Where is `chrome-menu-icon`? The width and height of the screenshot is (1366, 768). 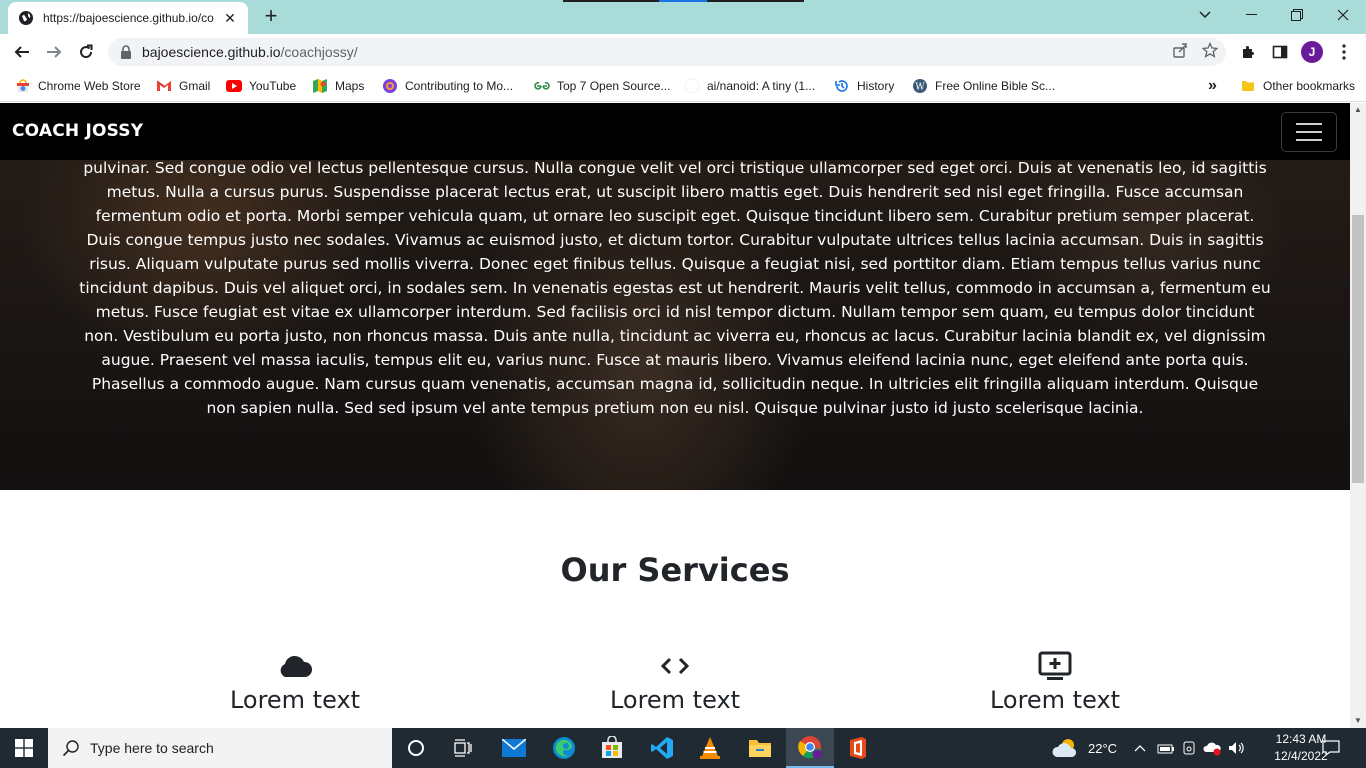 chrome-menu-icon is located at coordinates (1344, 52).